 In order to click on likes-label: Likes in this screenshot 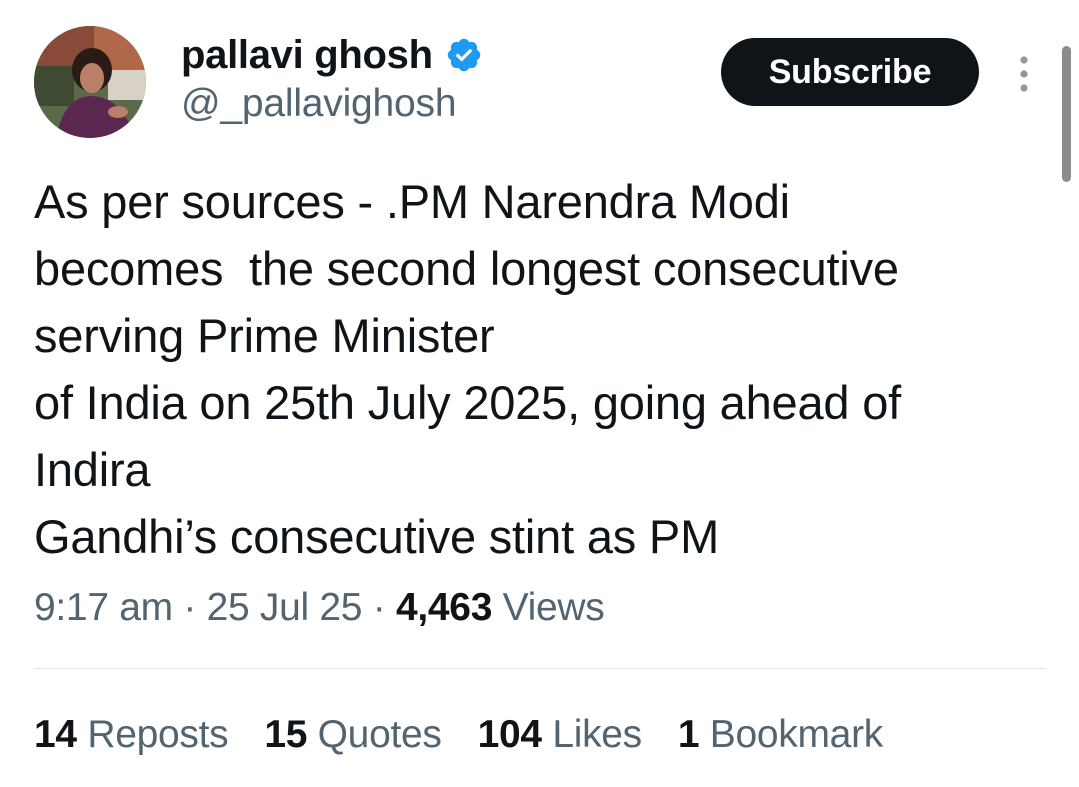, I will do `click(597, 734)`.